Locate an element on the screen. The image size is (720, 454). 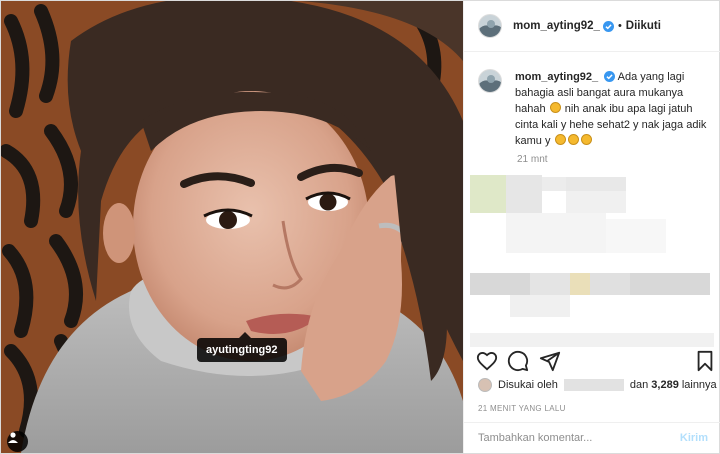
person-icon is located at coordinates (13, 437).